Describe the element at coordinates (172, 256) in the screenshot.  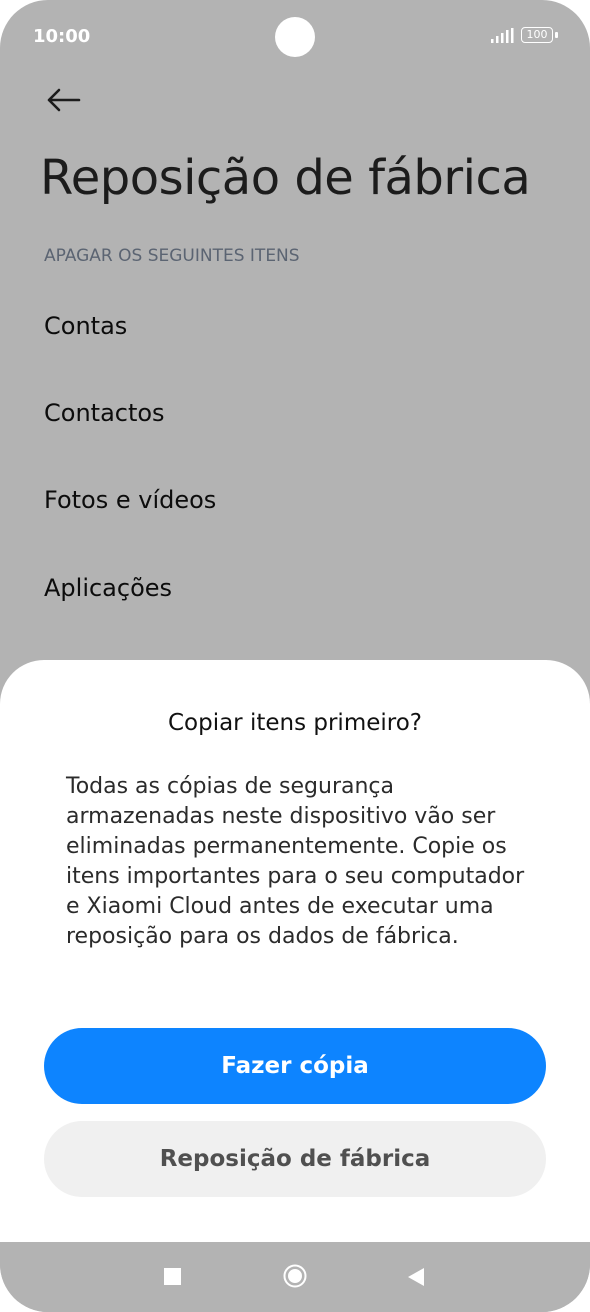
I see `section-header: APAGAR OS SEGUINTES ITENS` at that location.